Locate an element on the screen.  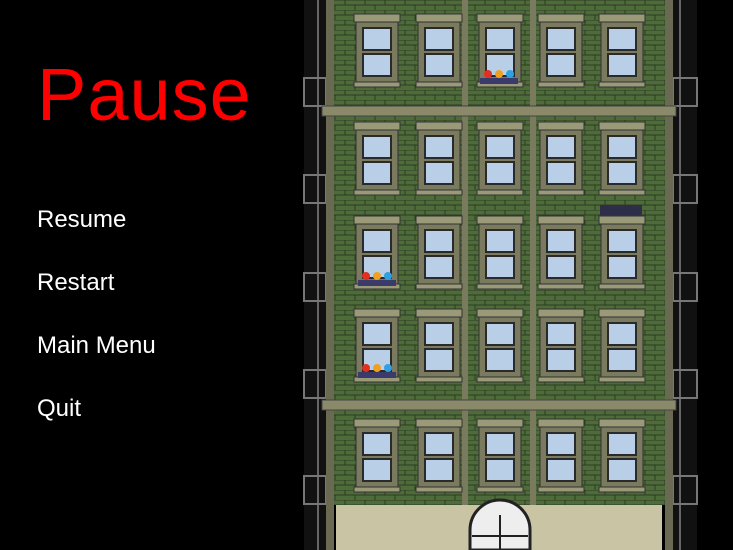
fire-escape-right is located at coordinates (685, 275).